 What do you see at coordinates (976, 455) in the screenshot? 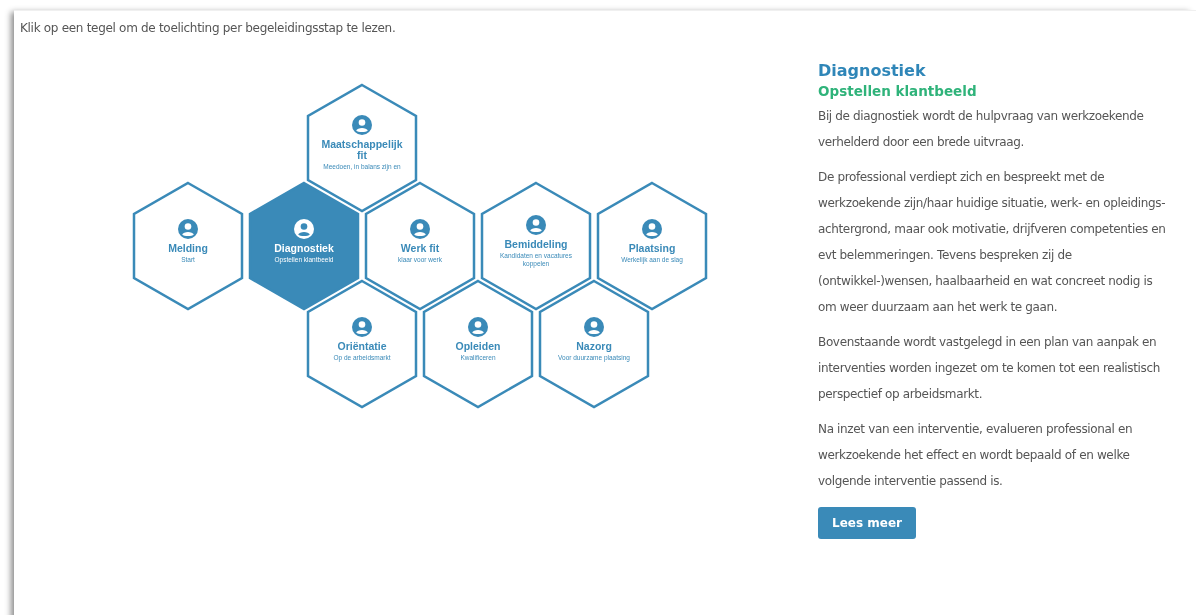
I see `detail-paragraph: Na inzet van een interventie, evalueren professional en werkzoekende het effect en wordt bepaald of en welke volgende interventie passend is.` at bounding box center [976, 455].